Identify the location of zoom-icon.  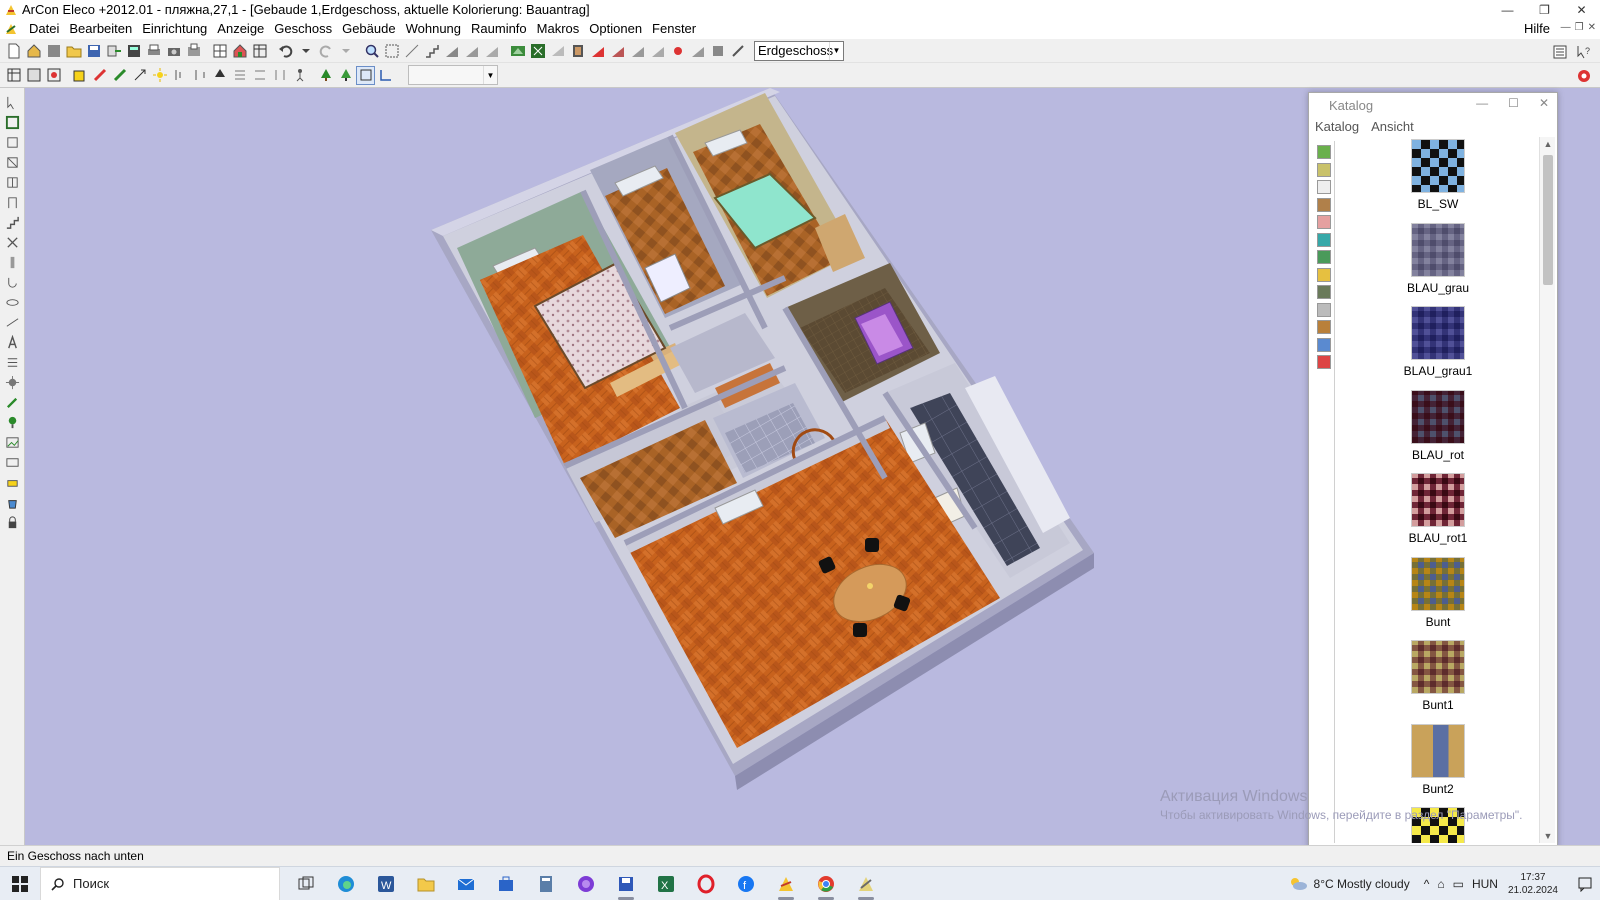
(371, 50).